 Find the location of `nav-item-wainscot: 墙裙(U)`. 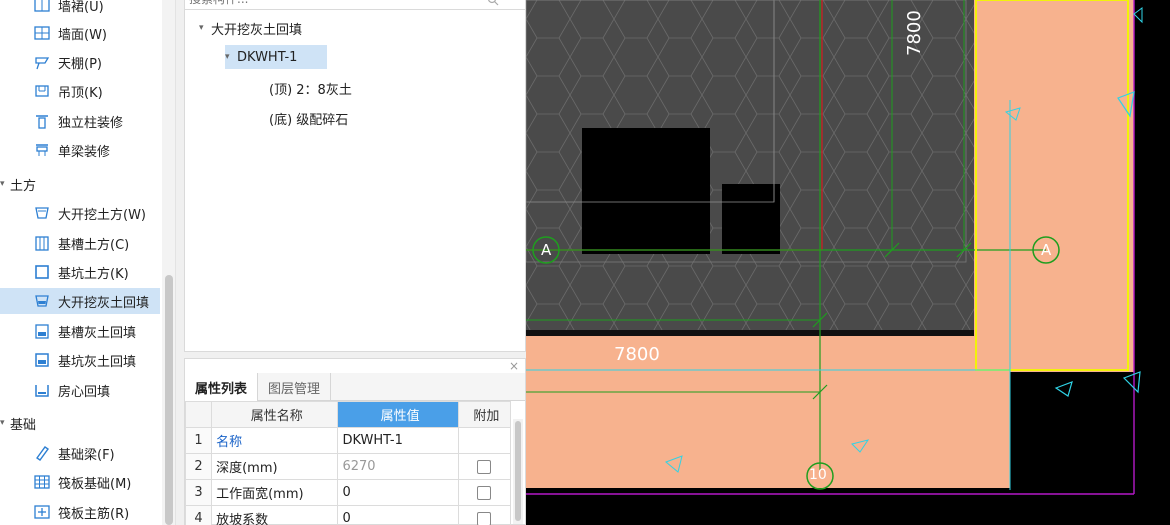

nav-item-wainscot: 墙裙(U) is located at coordinates (80, 9).